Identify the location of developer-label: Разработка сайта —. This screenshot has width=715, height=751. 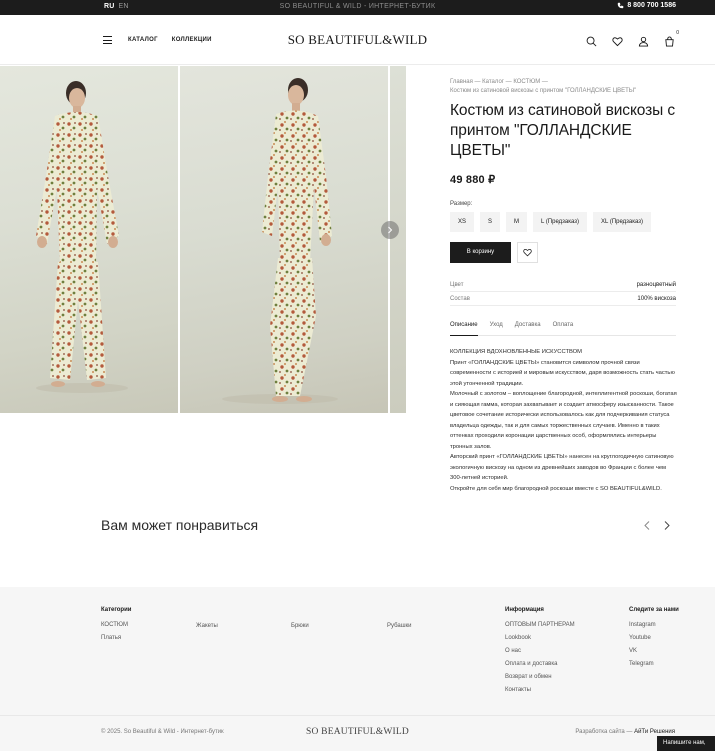
(604, 732).